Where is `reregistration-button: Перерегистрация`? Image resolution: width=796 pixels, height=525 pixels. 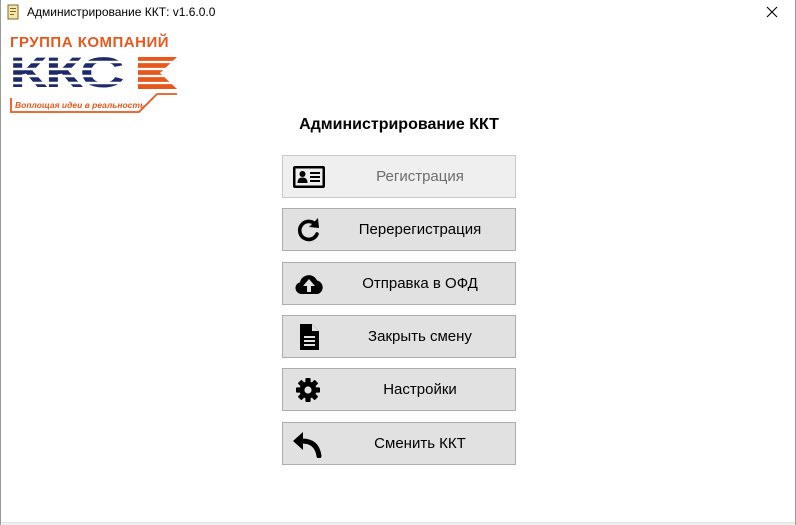
reregistration-button: Перерегистрация is located at coordinates (399, 229).